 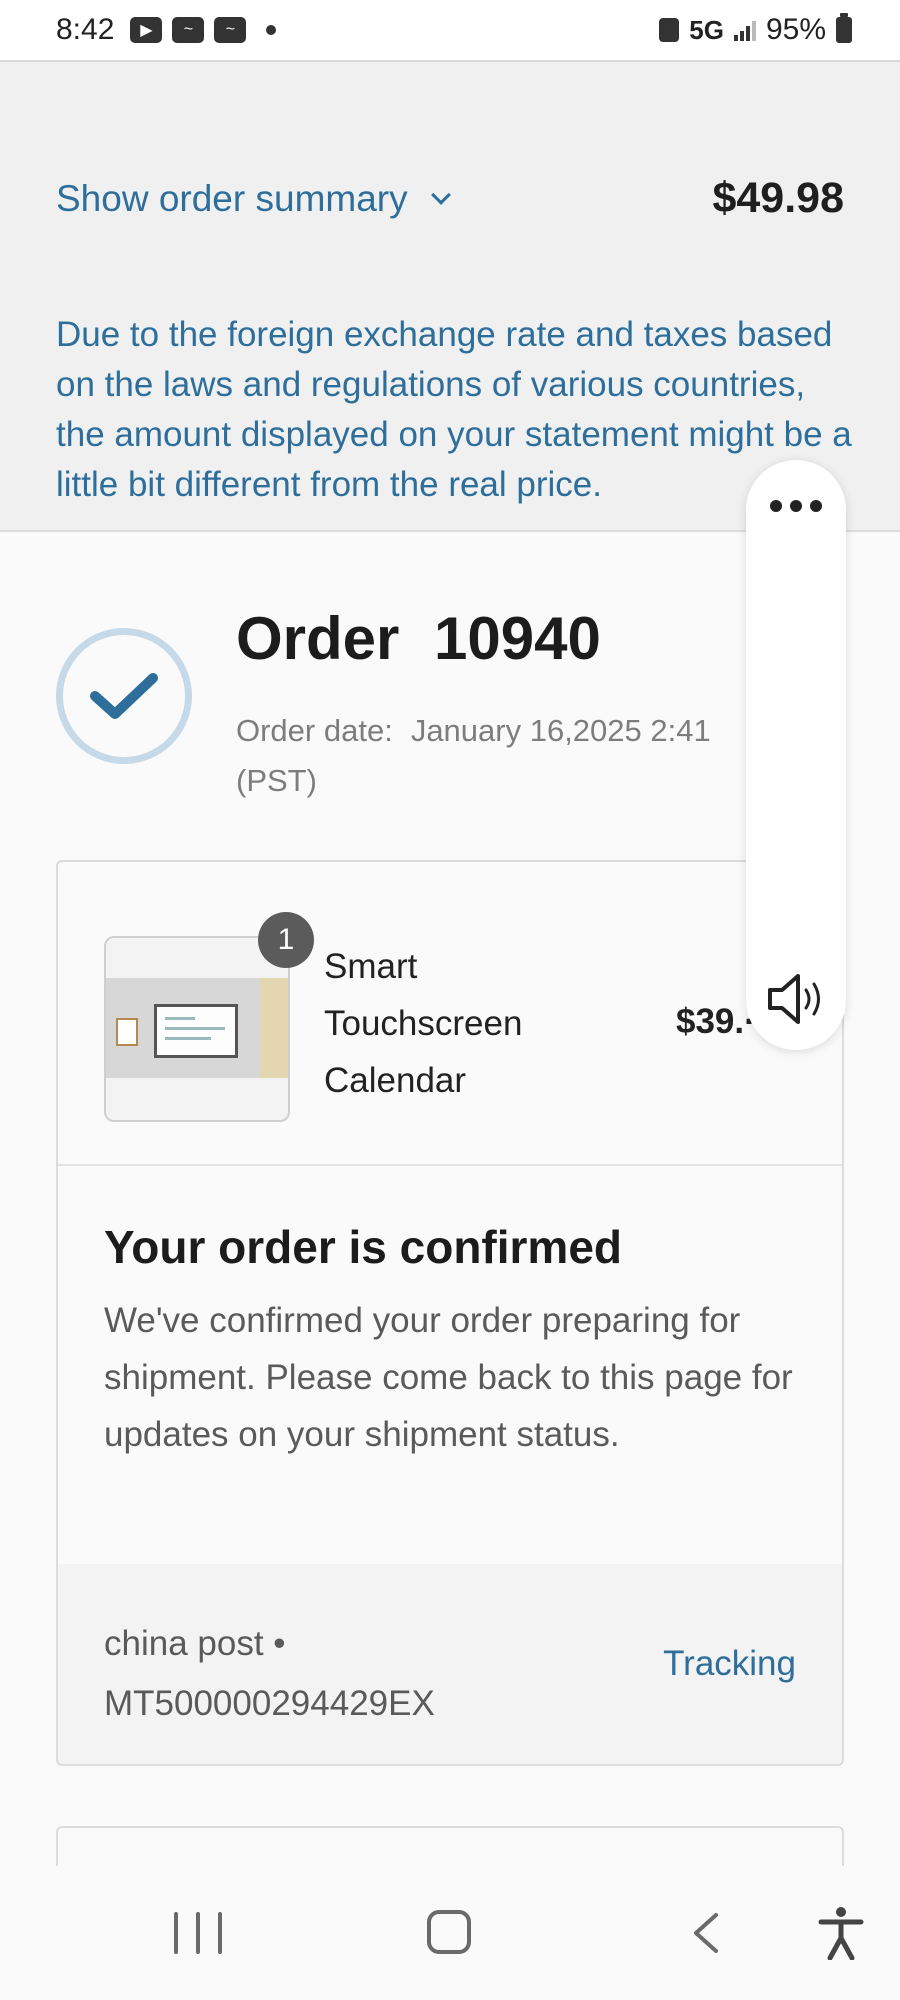 What do you see at coordinates (706, 29) in the screenshot?
I see `network-type: 5G` at bounding box center [706, 29].